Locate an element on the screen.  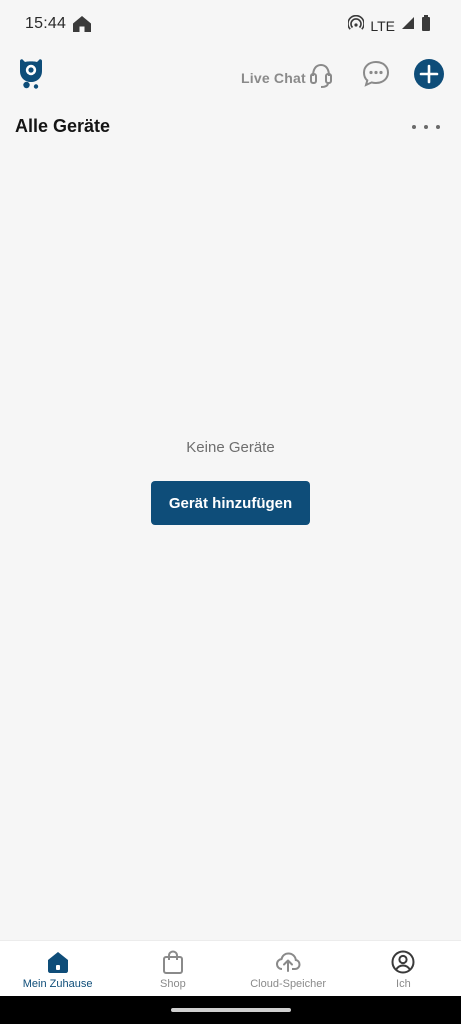
app-header: Live Chat is located at coordinates (230, 76).